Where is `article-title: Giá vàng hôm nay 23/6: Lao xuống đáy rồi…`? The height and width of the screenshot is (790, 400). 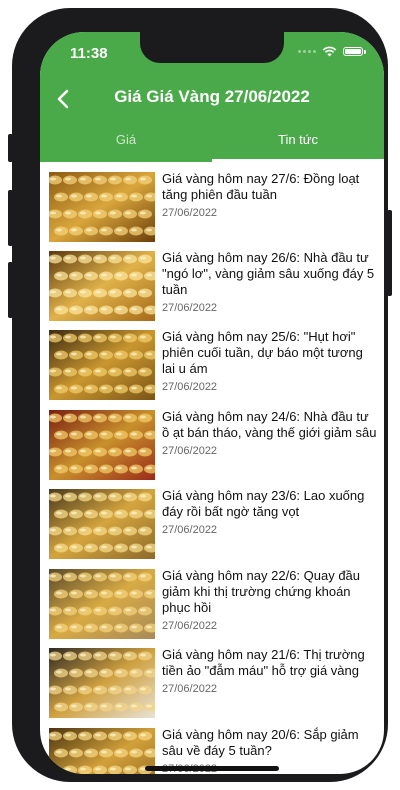
article-title: Giá vàng hôm nay 23/6: Lao xuống đáy rồi… is located at coordinates (269, 513).